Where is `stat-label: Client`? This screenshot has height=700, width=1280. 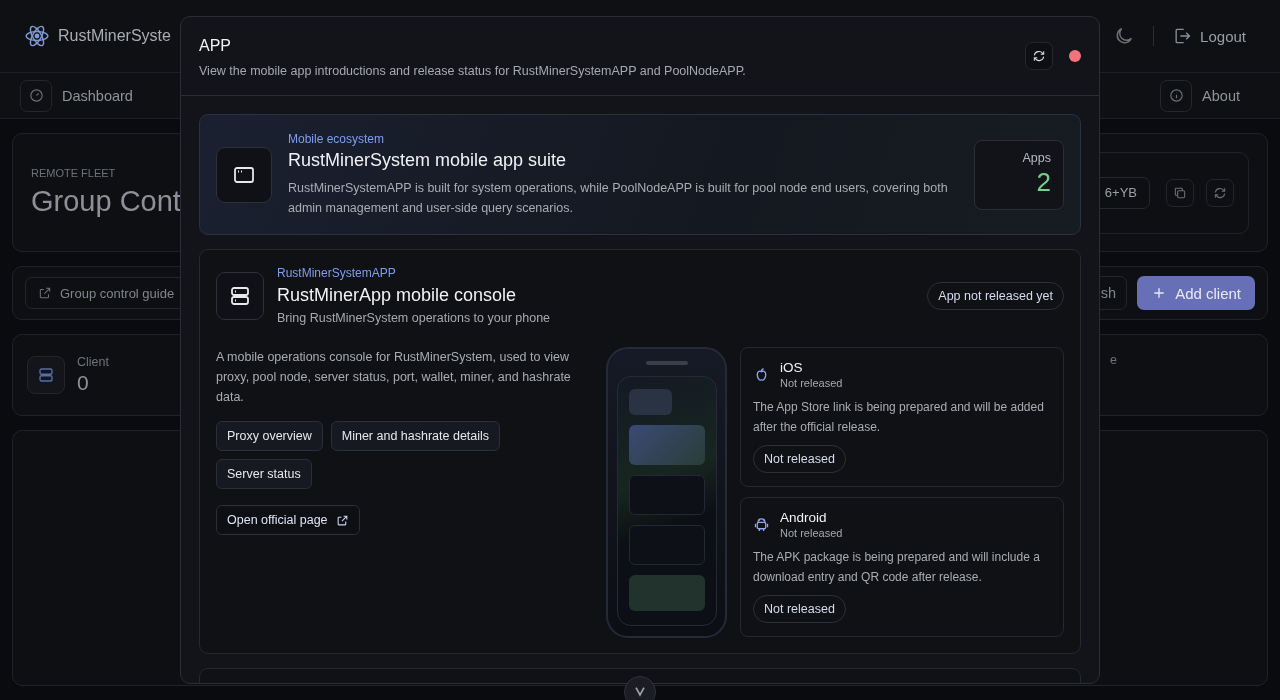 stat-label: Client is located at coordinates (93, 362).